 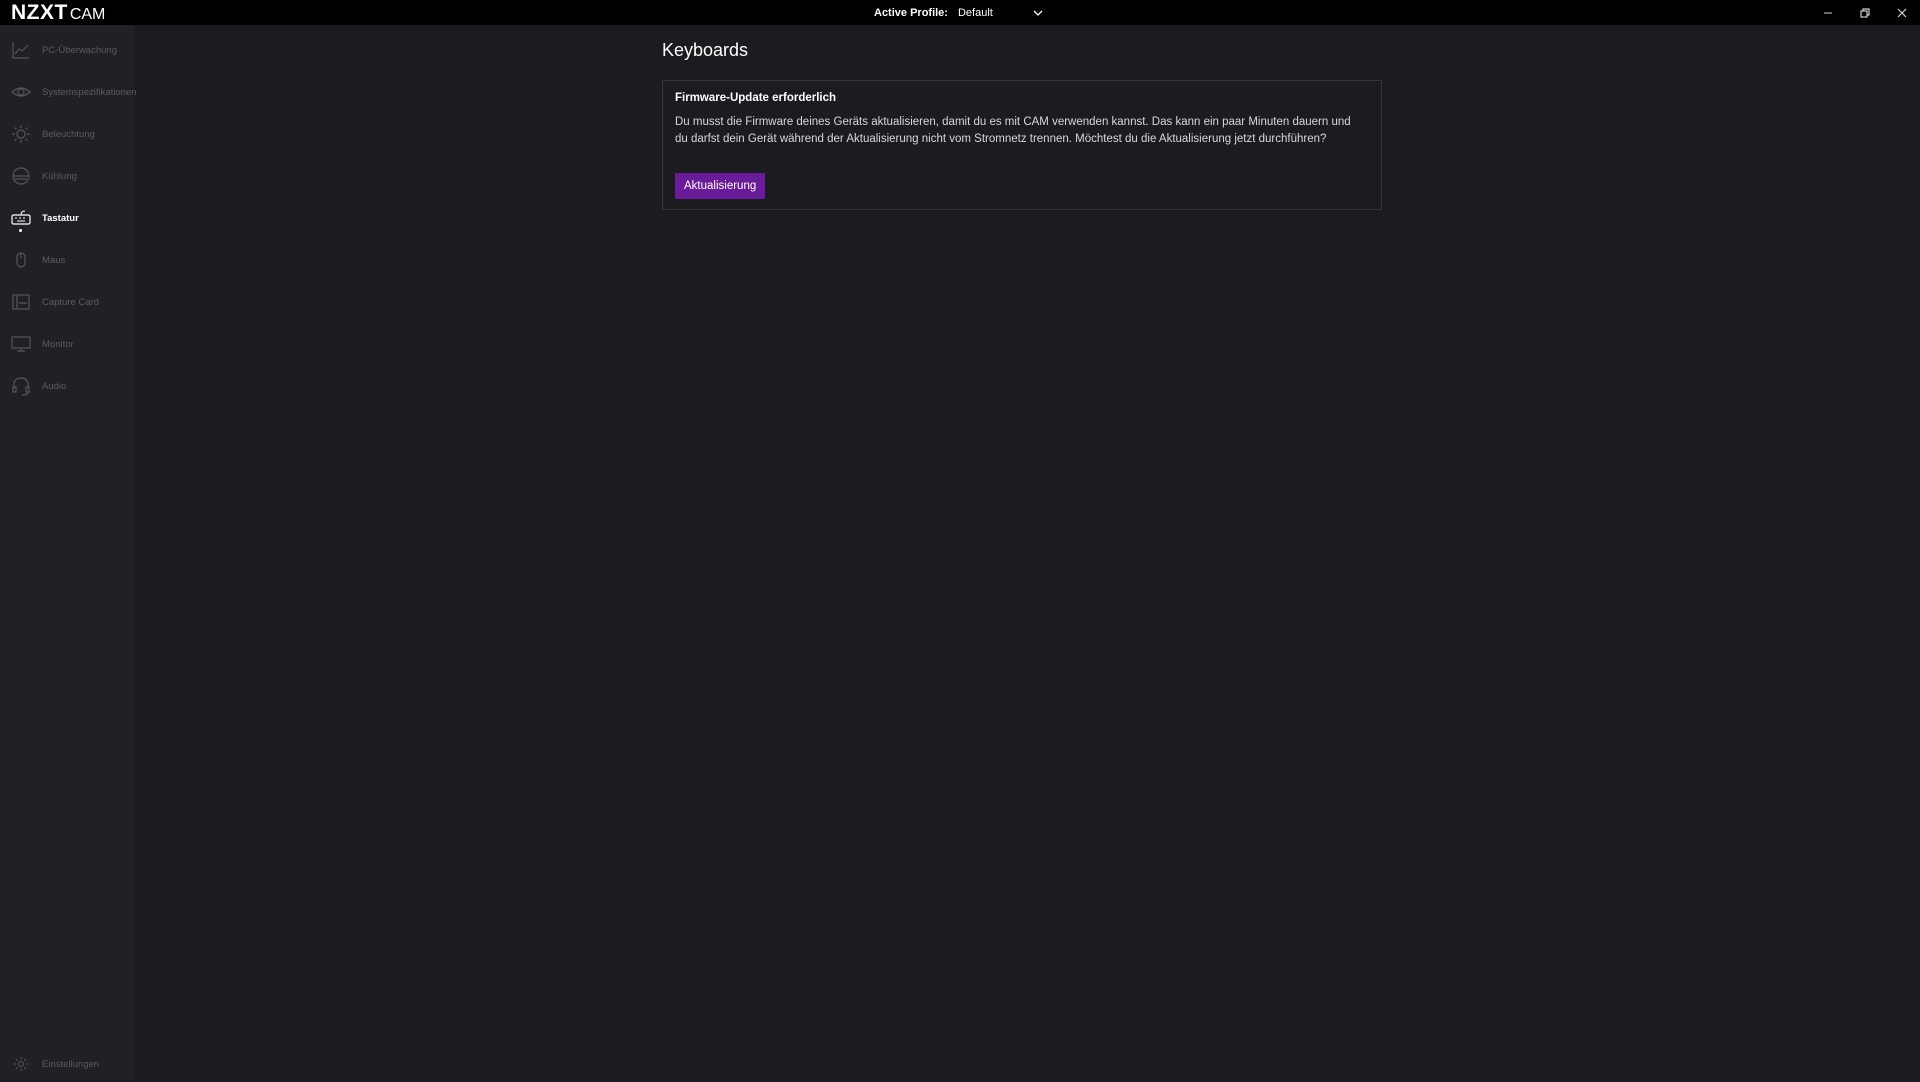 What do you see at coordinates (1038, 13) in the screenshot?
I see `chevron-down-icon` at bounding box center [1038, 13].